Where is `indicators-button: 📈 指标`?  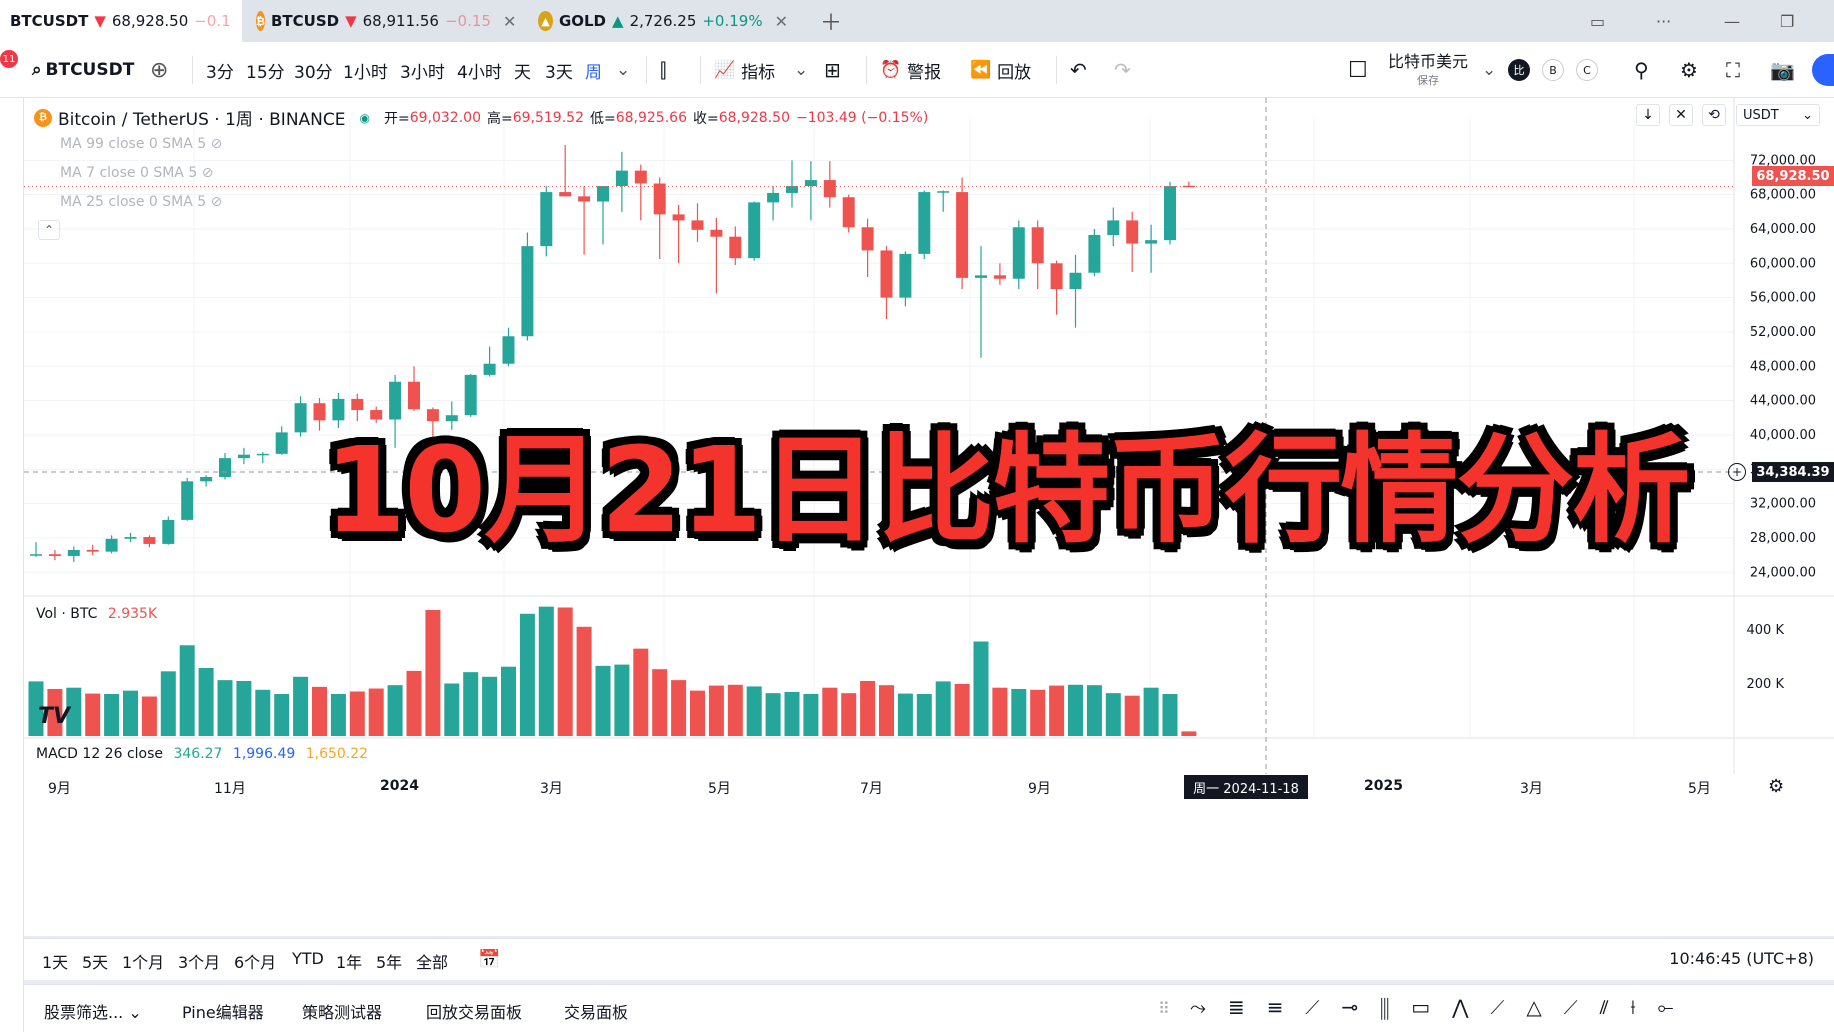 indicators-button: 📈 指标 is located at coordinates (744, 70).